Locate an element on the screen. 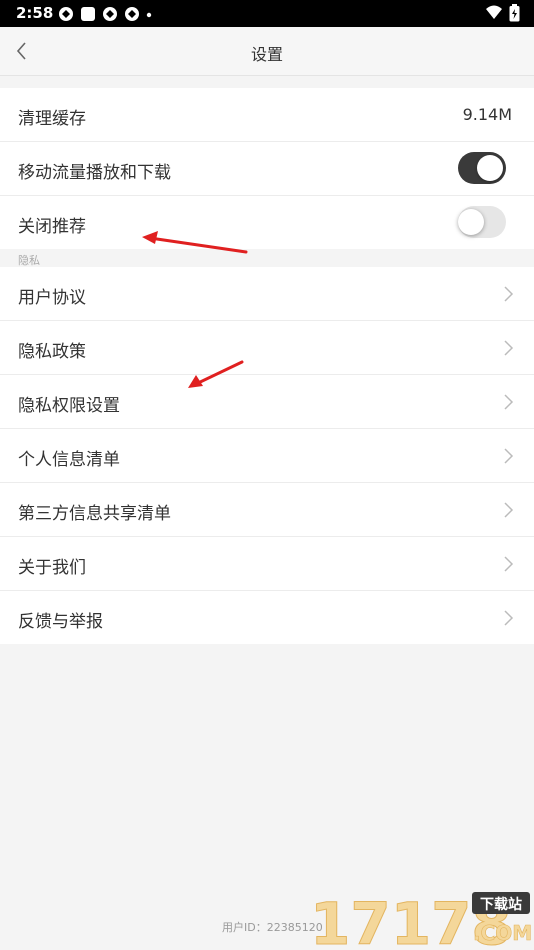 The image size is (534, 950). wifi-icon is located at coordinates (494, 12).